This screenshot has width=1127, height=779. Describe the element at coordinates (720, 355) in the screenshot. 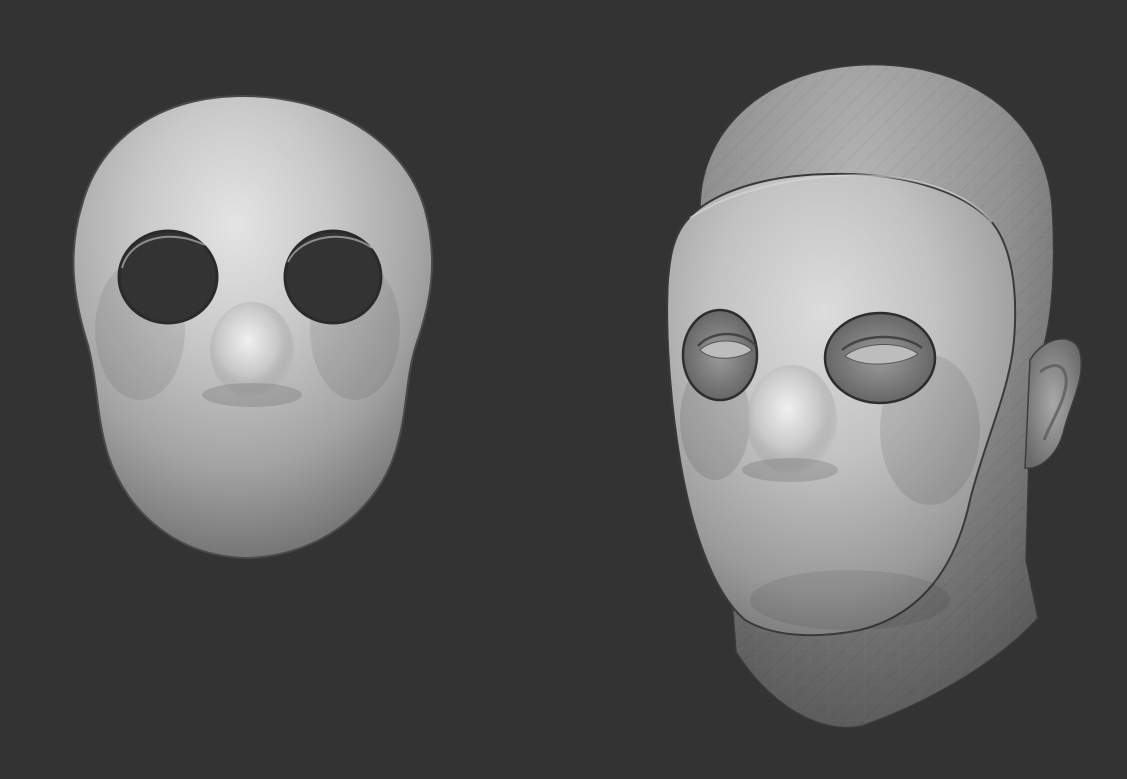

I see `fitted-mask-left-eye` at that location.